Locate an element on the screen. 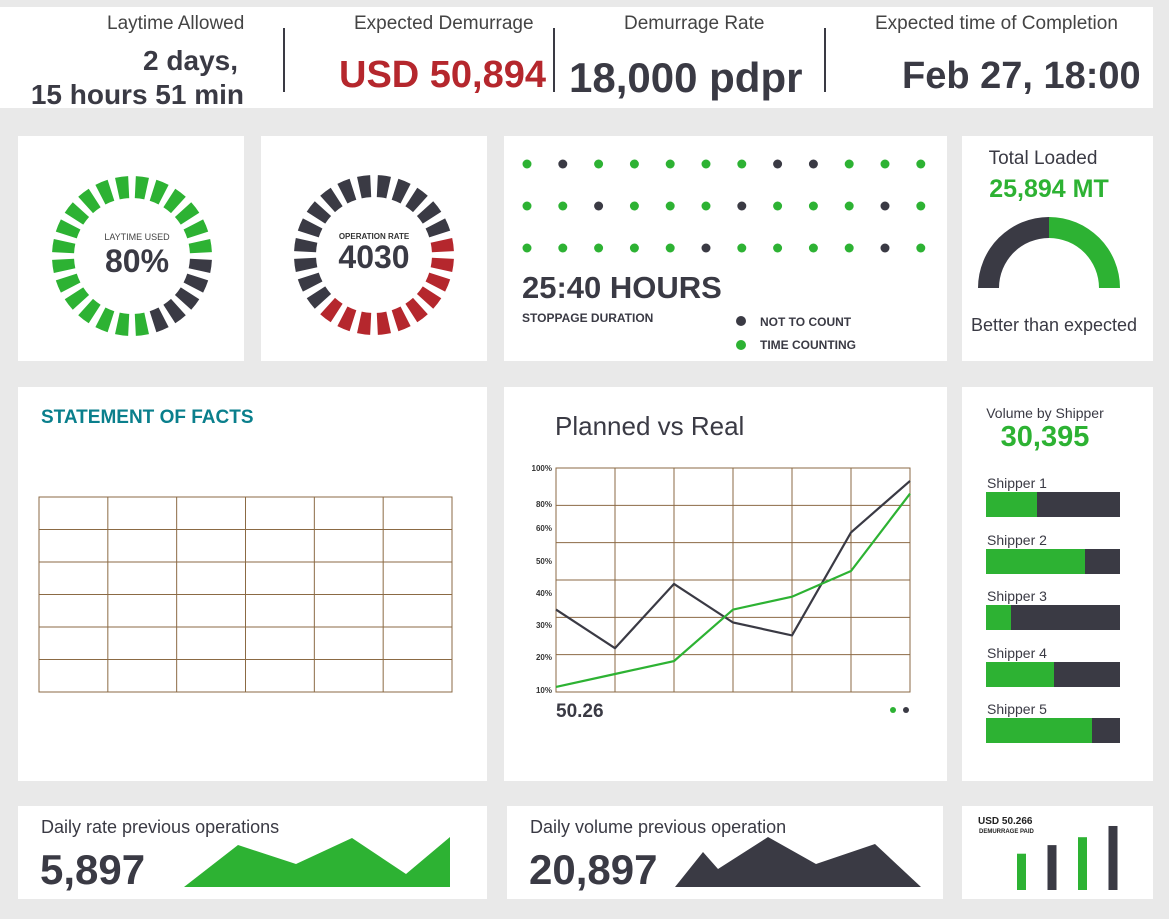 This screenshot has width=1169, height=919. laytime-used-ring: LAYTIME USED 80% is located at coordinates (132, 256).